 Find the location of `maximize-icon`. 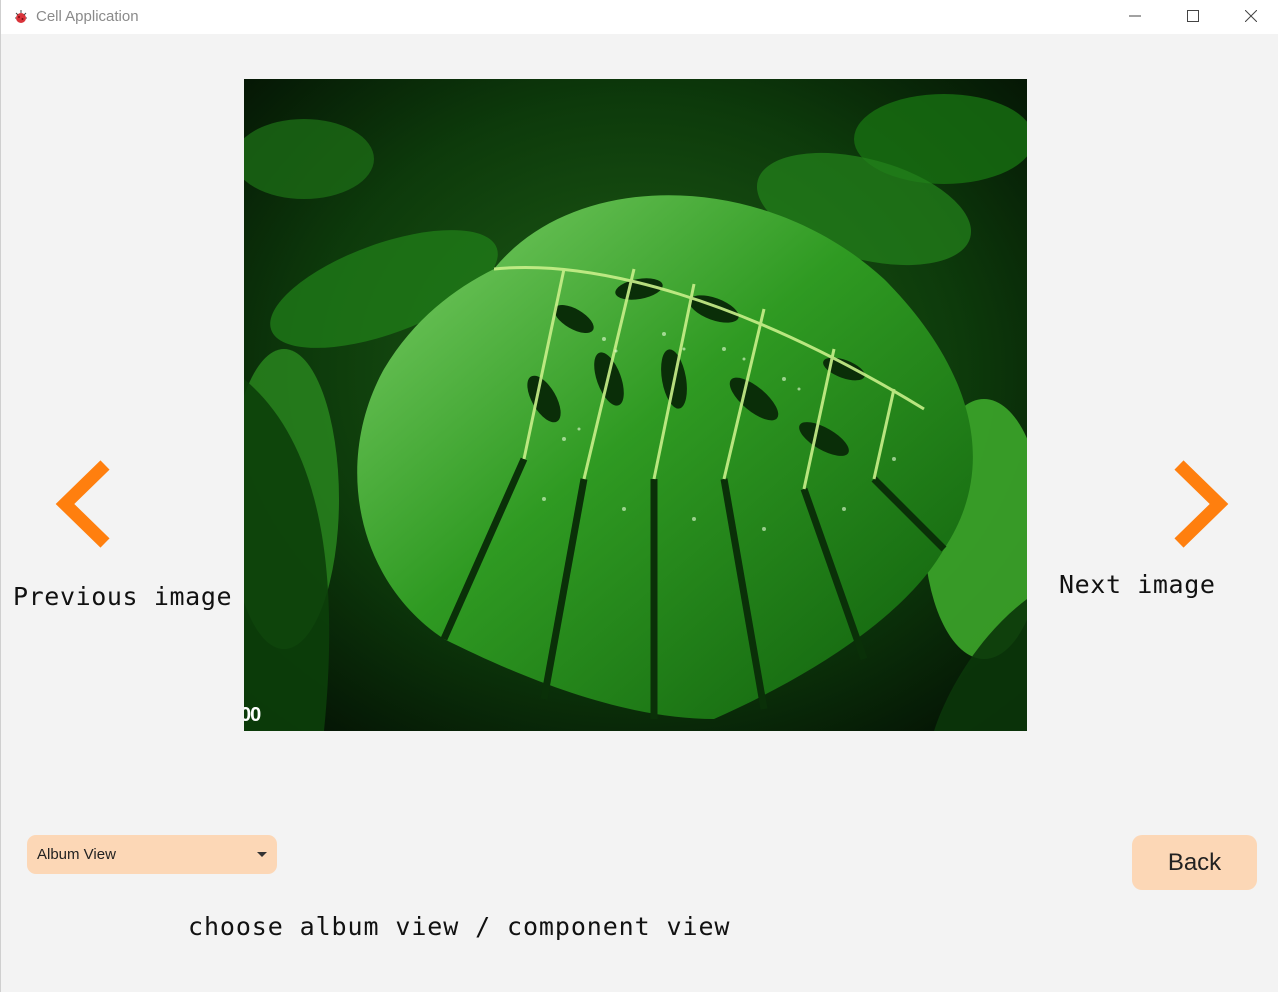

maximize-icon is located at coordinates (1193, 16).